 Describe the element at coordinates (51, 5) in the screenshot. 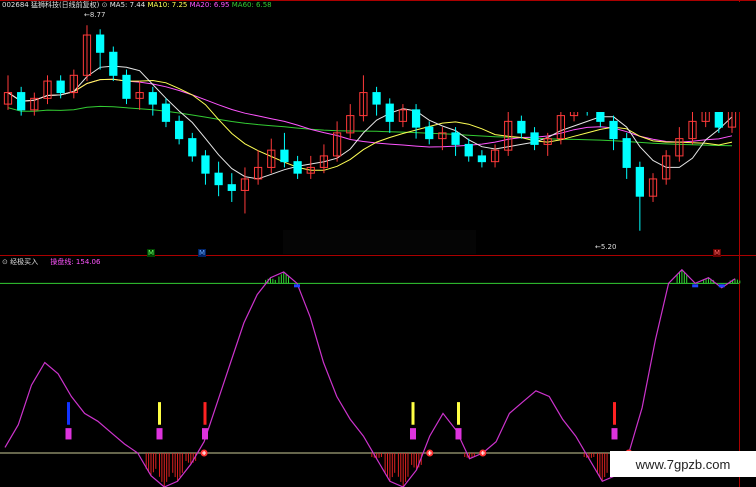

I see `stock-name: 002684 猛狮科技(日线前复权)` at that location.